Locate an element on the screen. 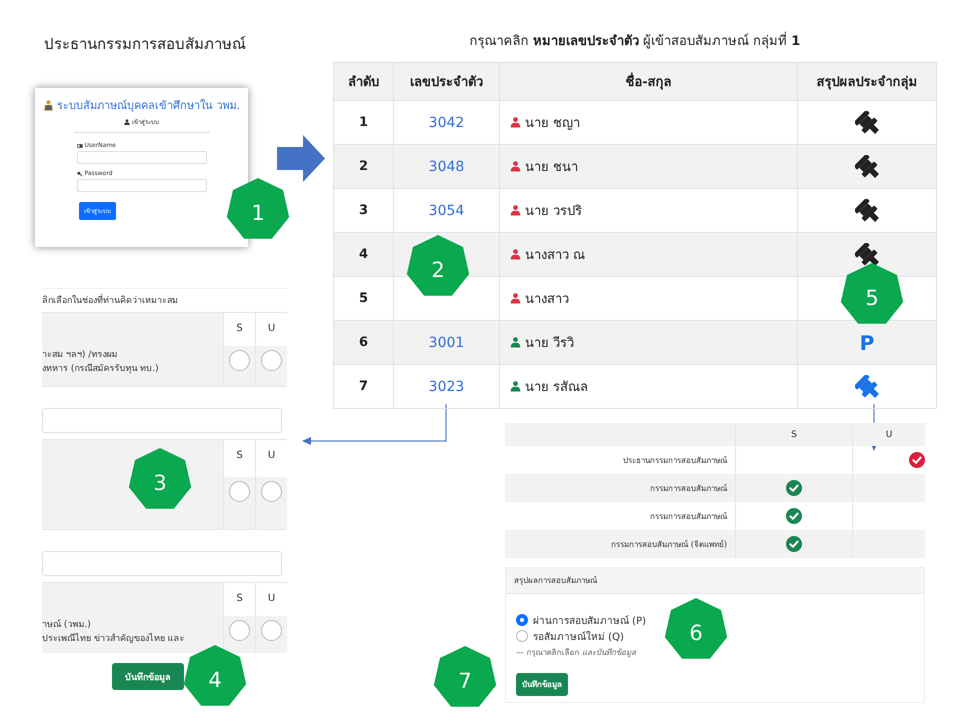  student-name: นาย รสัณล is located at coordinates (556, 387).